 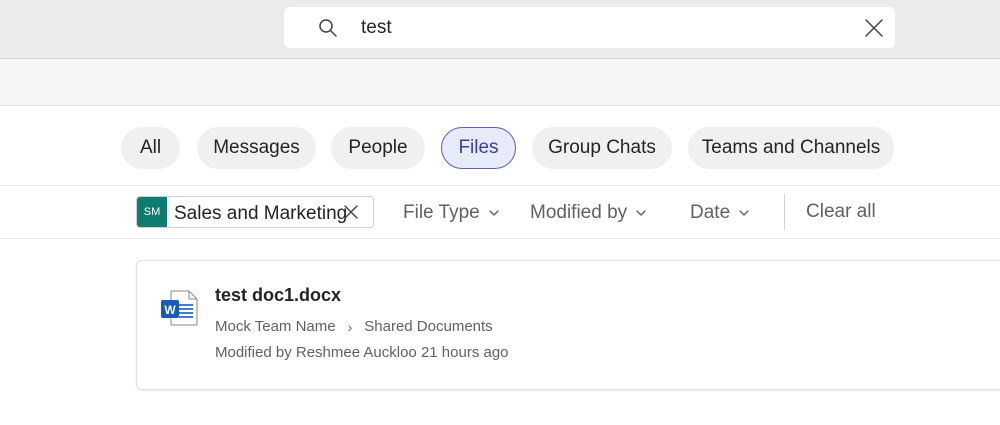 I want to click on word-document-icon: W, so click(x=179, y=308).